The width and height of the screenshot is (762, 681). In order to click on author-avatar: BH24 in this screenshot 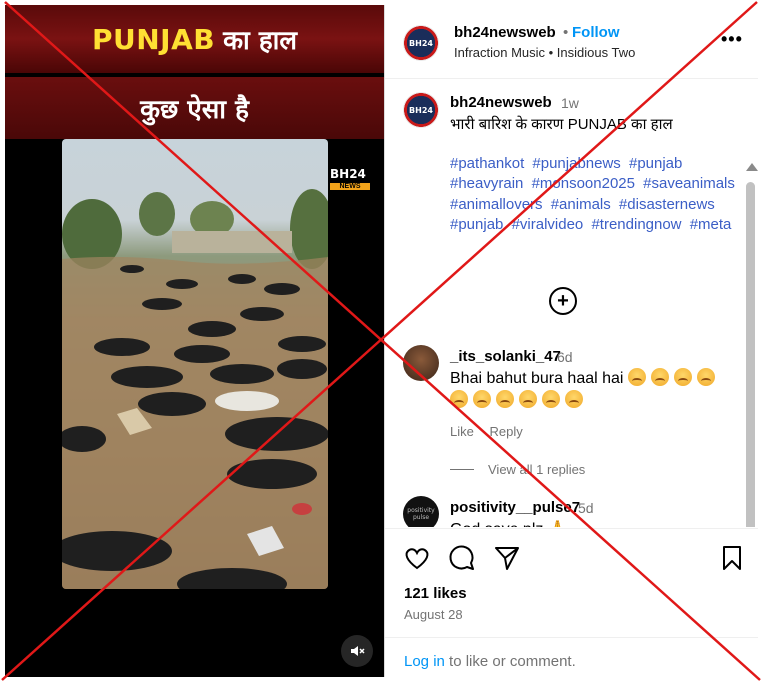, I will do `click(421, 43)`.